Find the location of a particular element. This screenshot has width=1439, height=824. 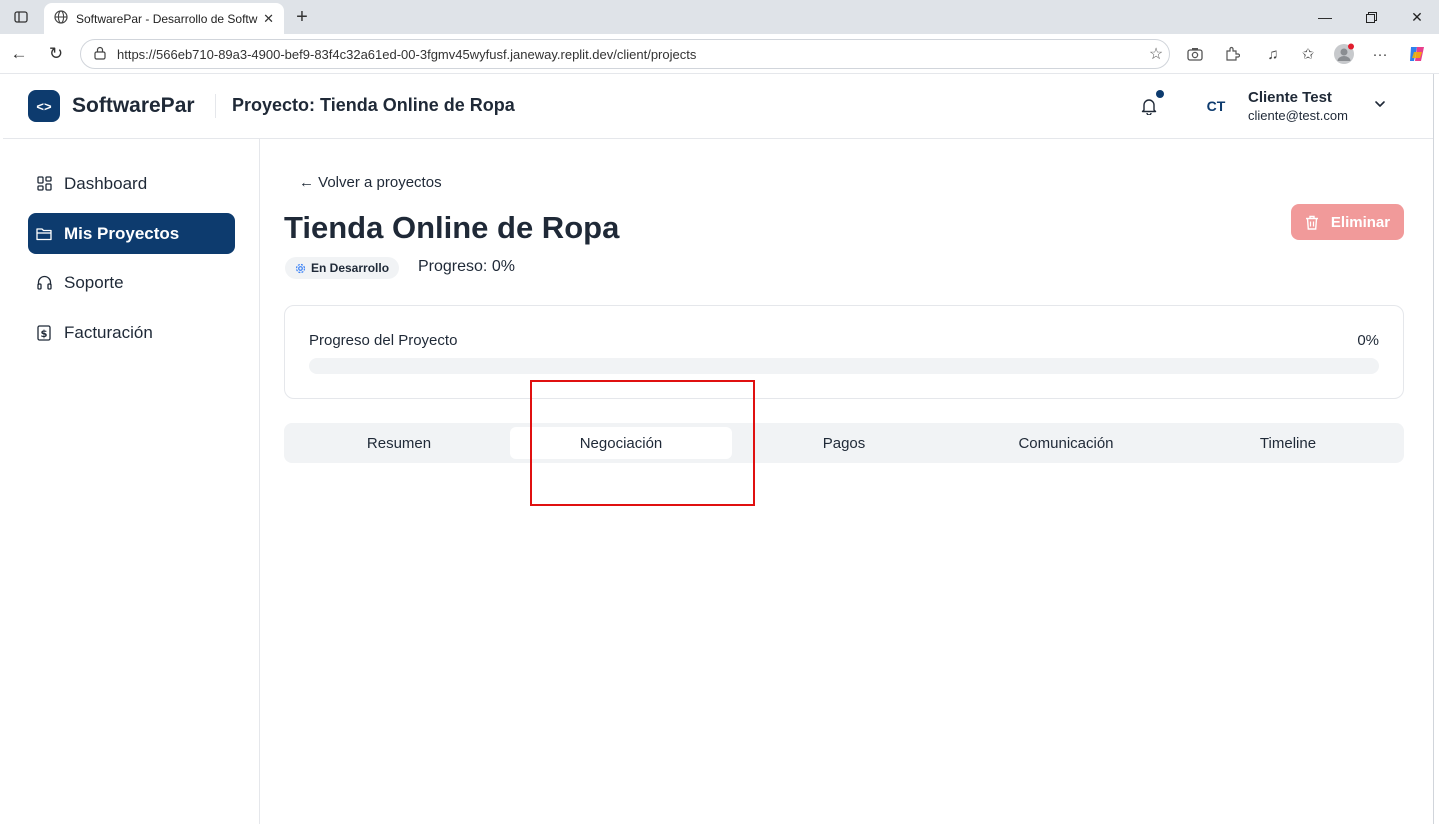

close-window-icon: ✕ is located at coordinates (1416, 17).